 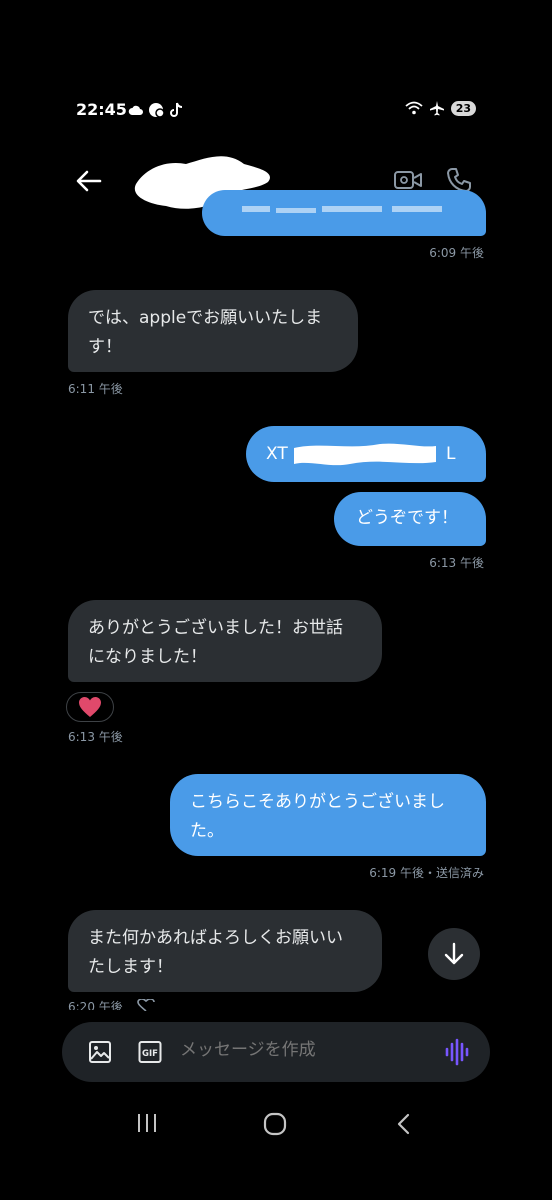 I want to click on message-text-prefix: XT, so click(x=277, y=454).